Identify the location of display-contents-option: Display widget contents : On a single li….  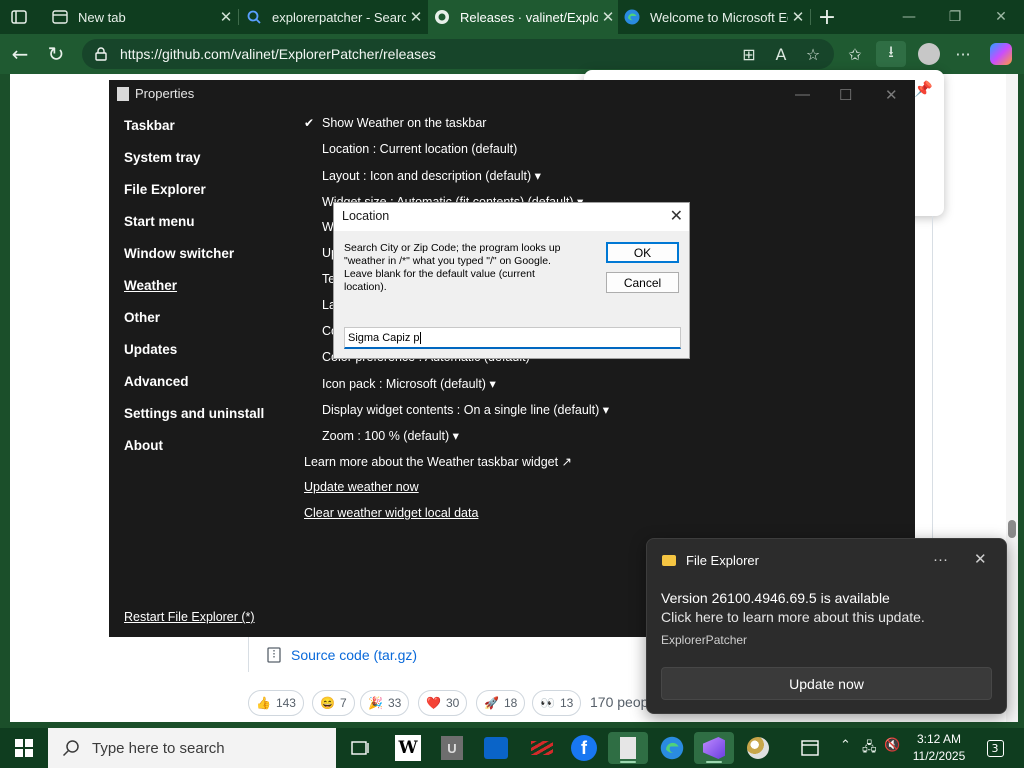
(465, 409).